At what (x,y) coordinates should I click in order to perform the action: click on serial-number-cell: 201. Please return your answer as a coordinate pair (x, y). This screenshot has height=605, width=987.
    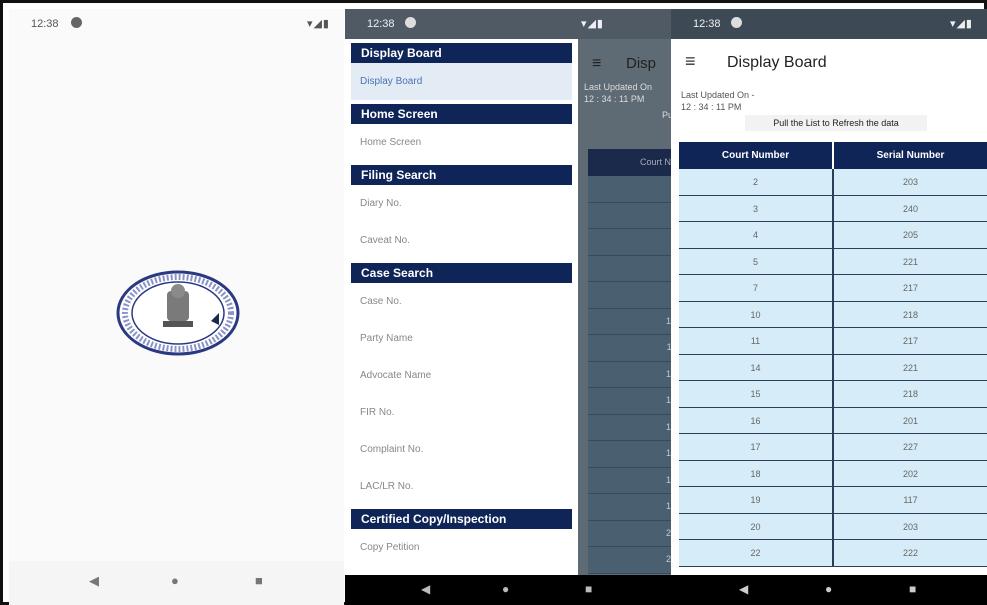
    Looking at the image, I should click on (910, 420).